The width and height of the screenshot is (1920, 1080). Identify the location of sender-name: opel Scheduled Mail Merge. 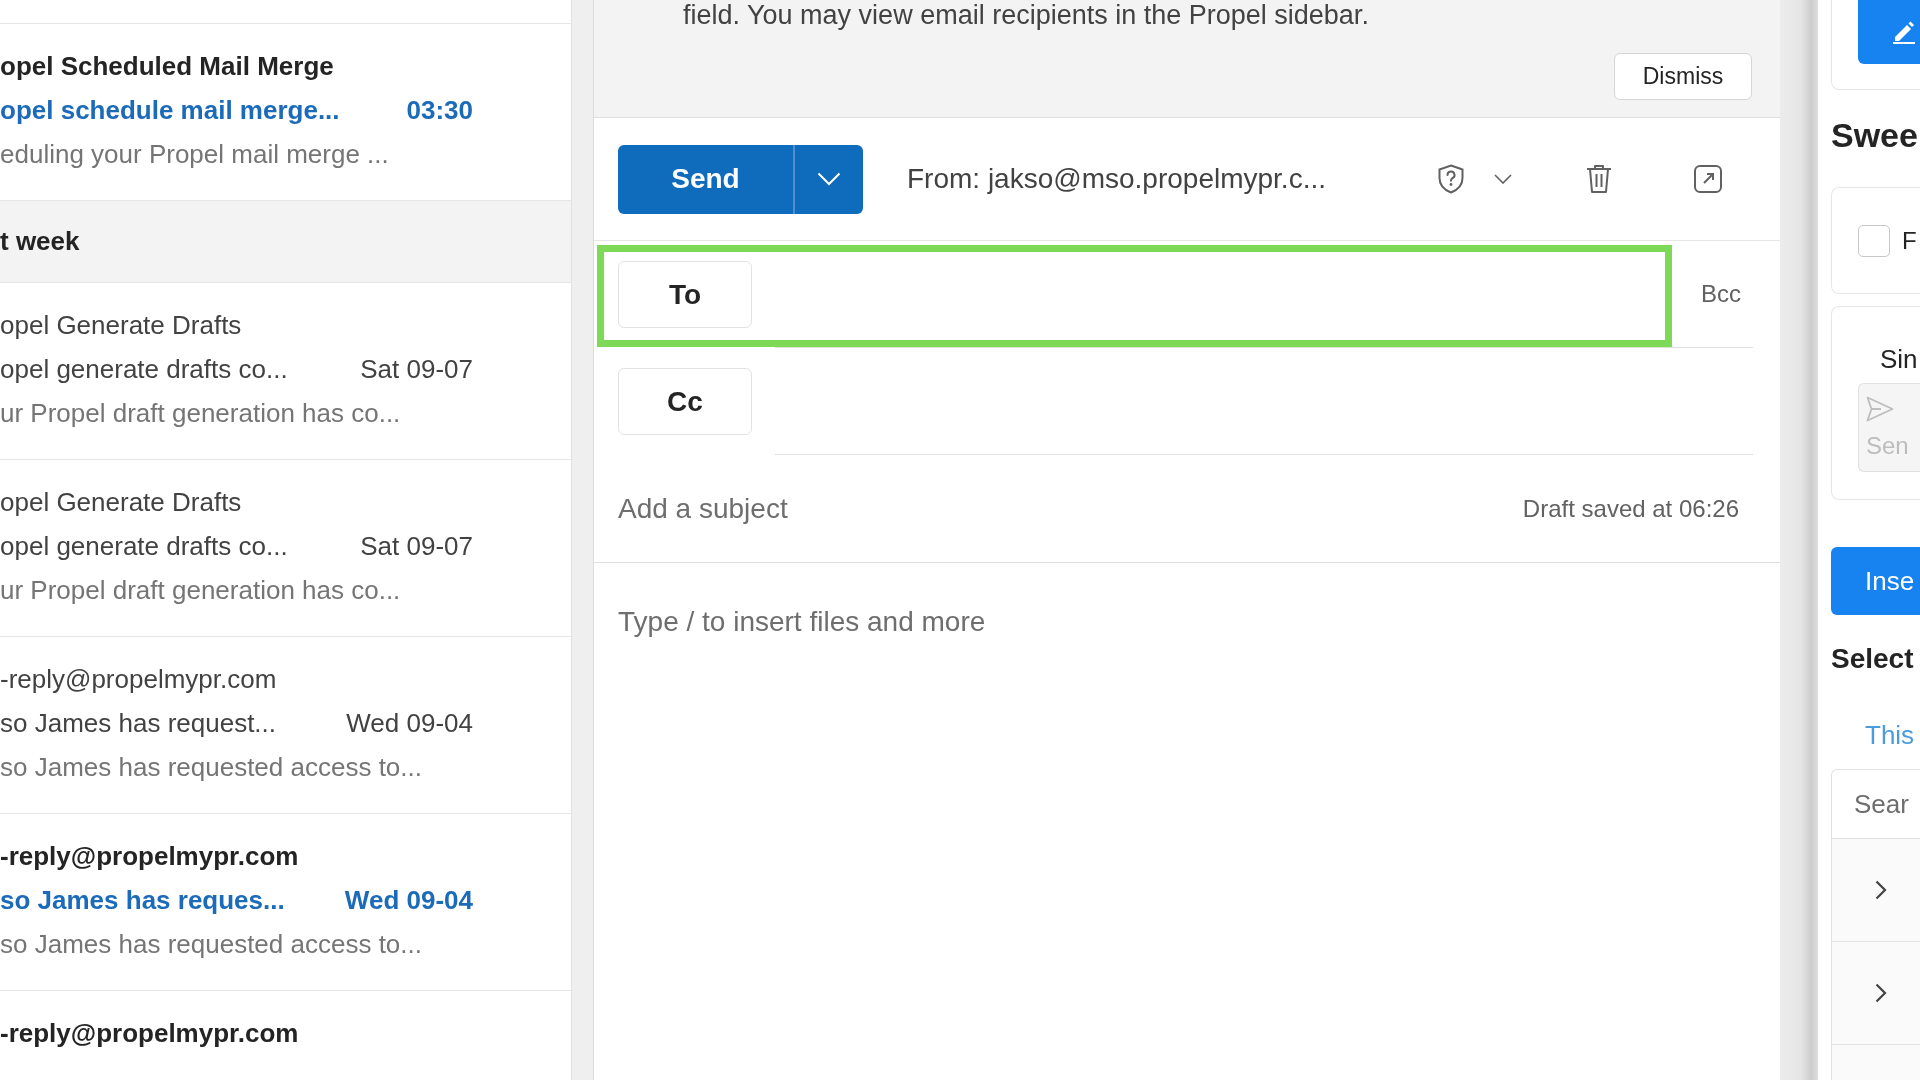
(167, 66).